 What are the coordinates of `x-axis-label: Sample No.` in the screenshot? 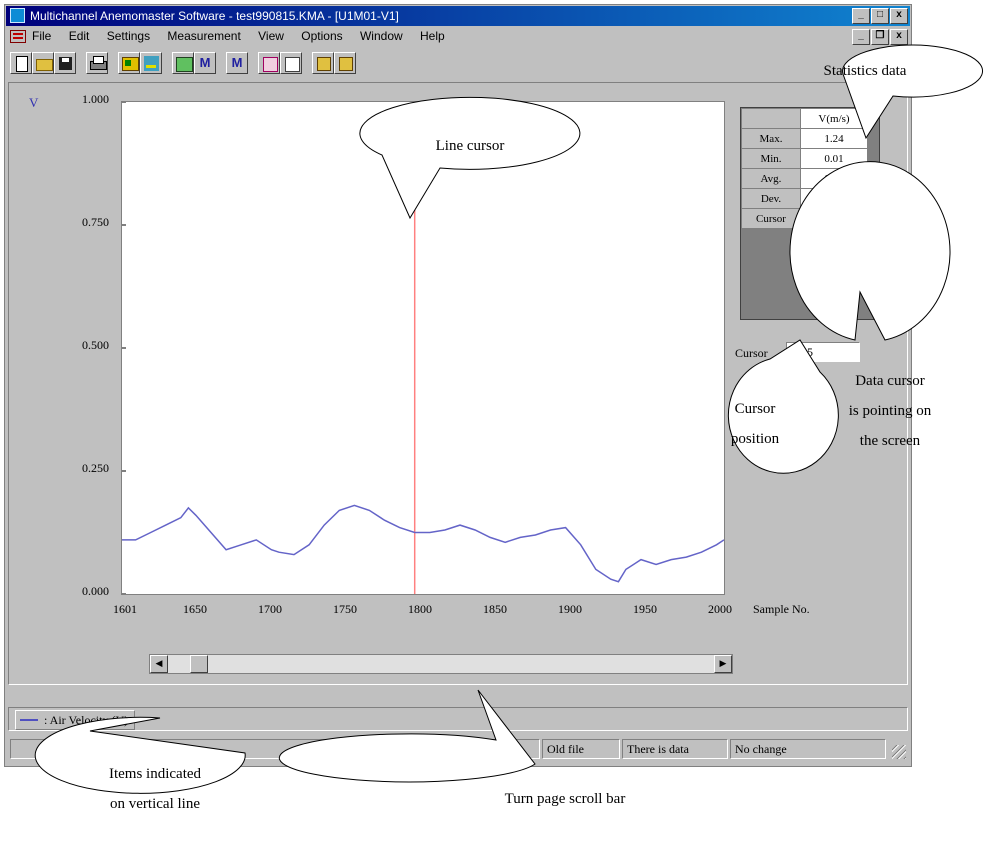 It's located at (781, 609).